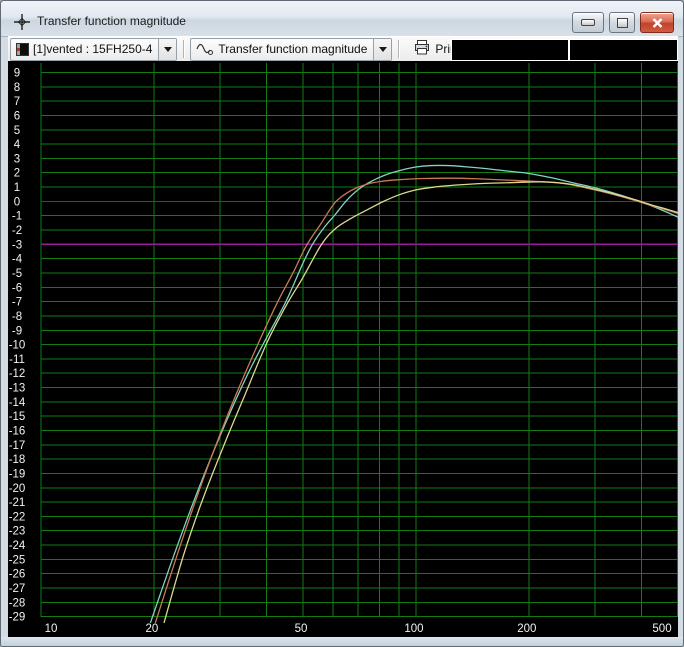 This screenshot has height=647, width=684. I want to click on maximize-button, so click(622, 22).